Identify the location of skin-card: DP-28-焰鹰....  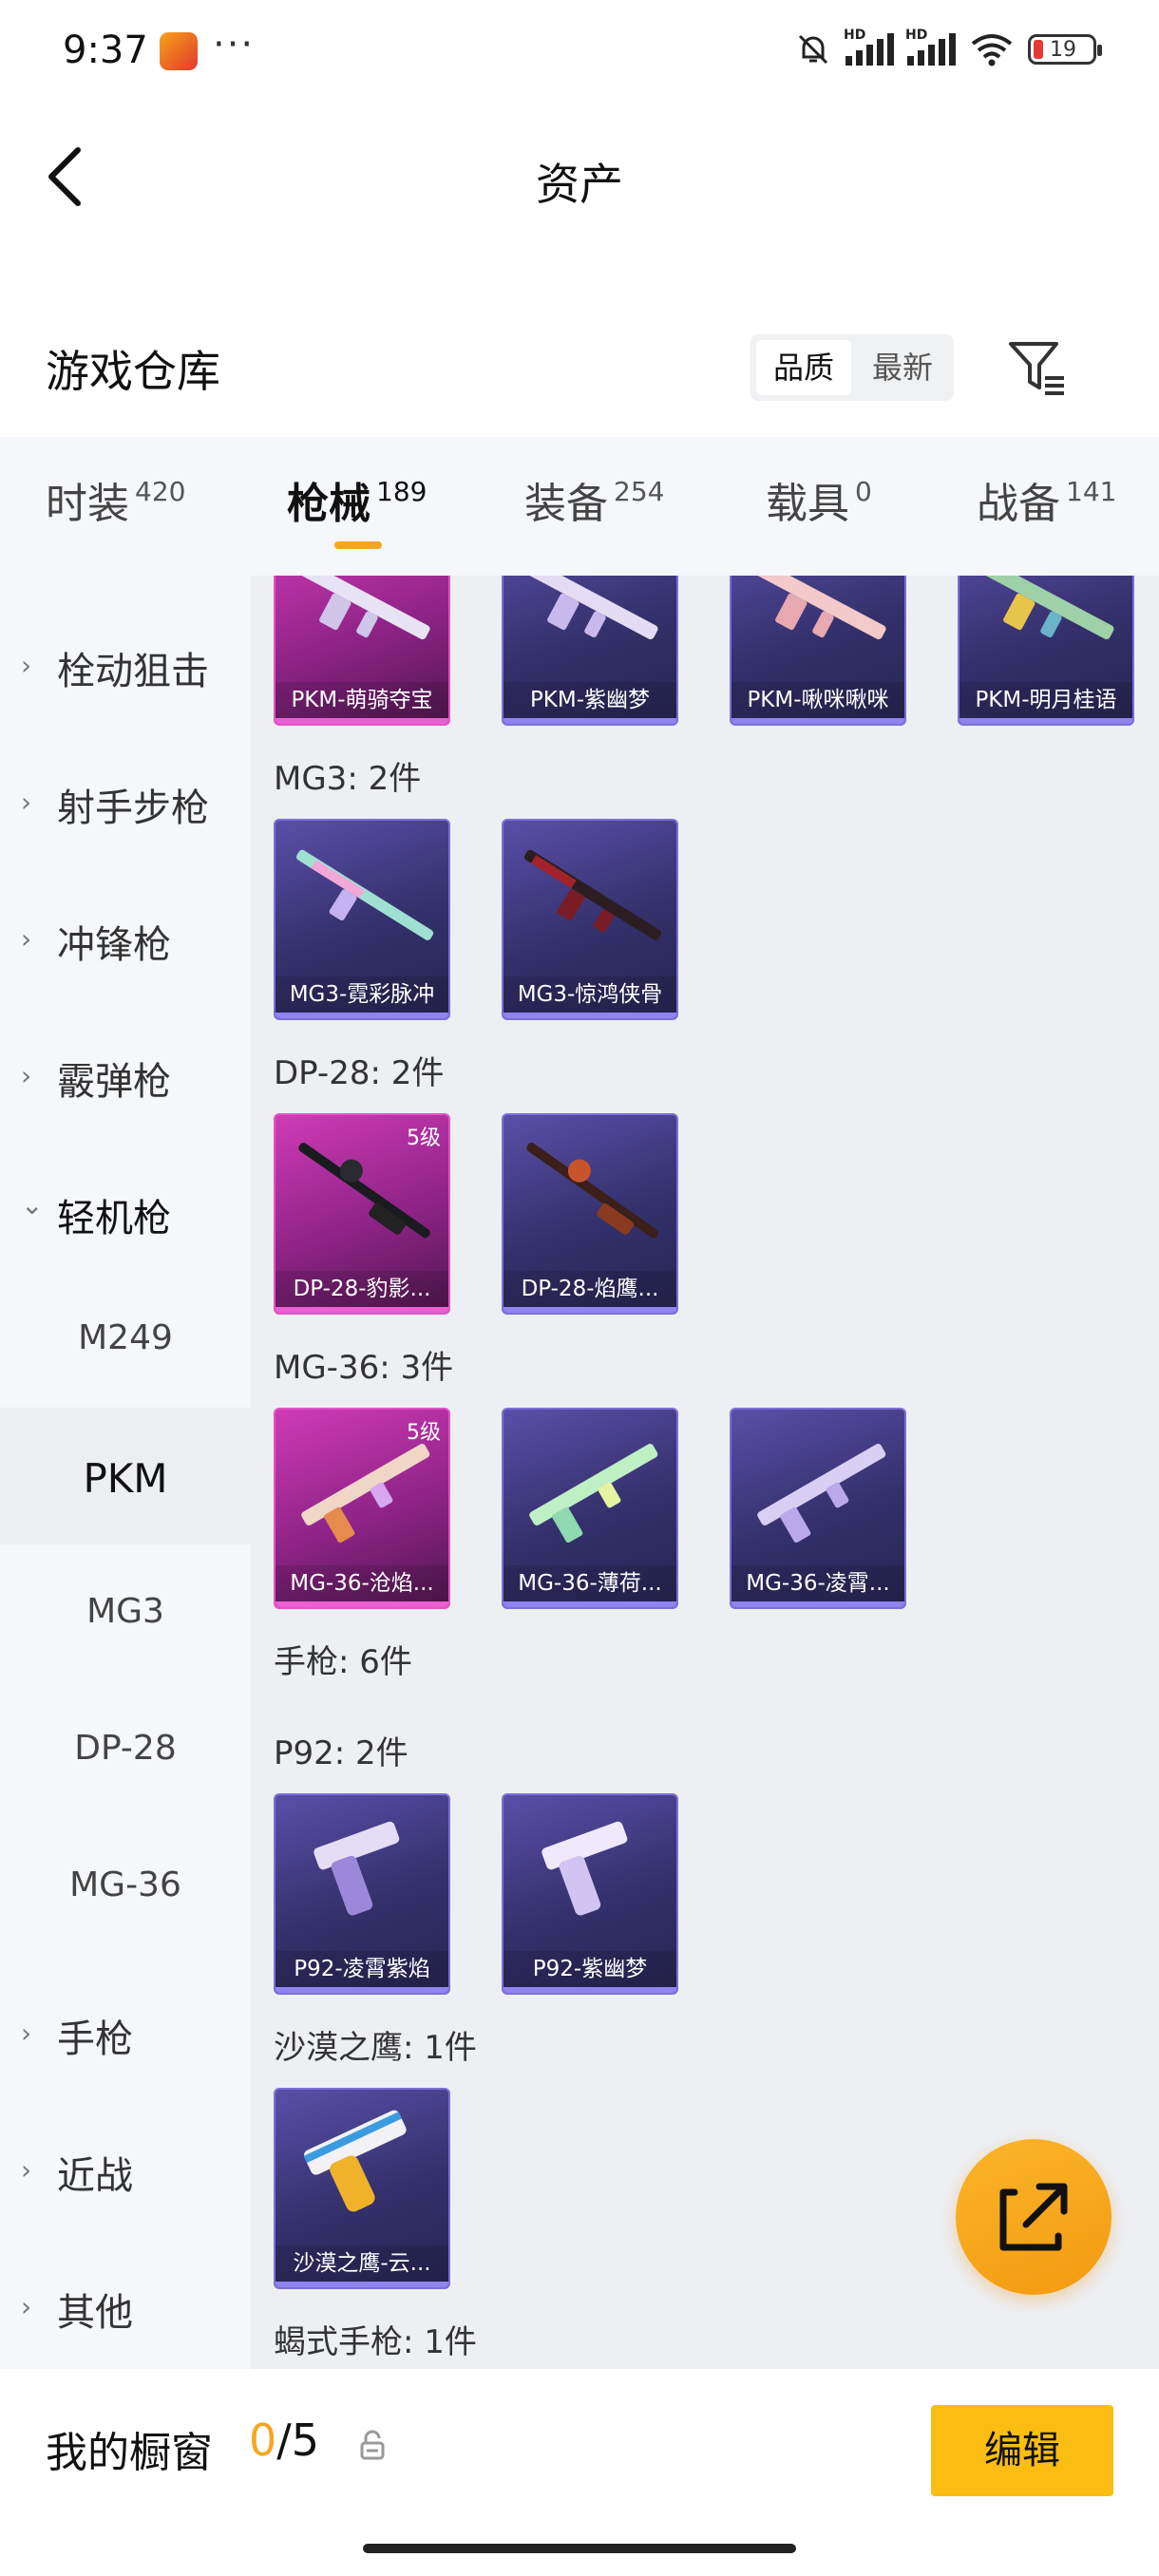
(590, 1214).